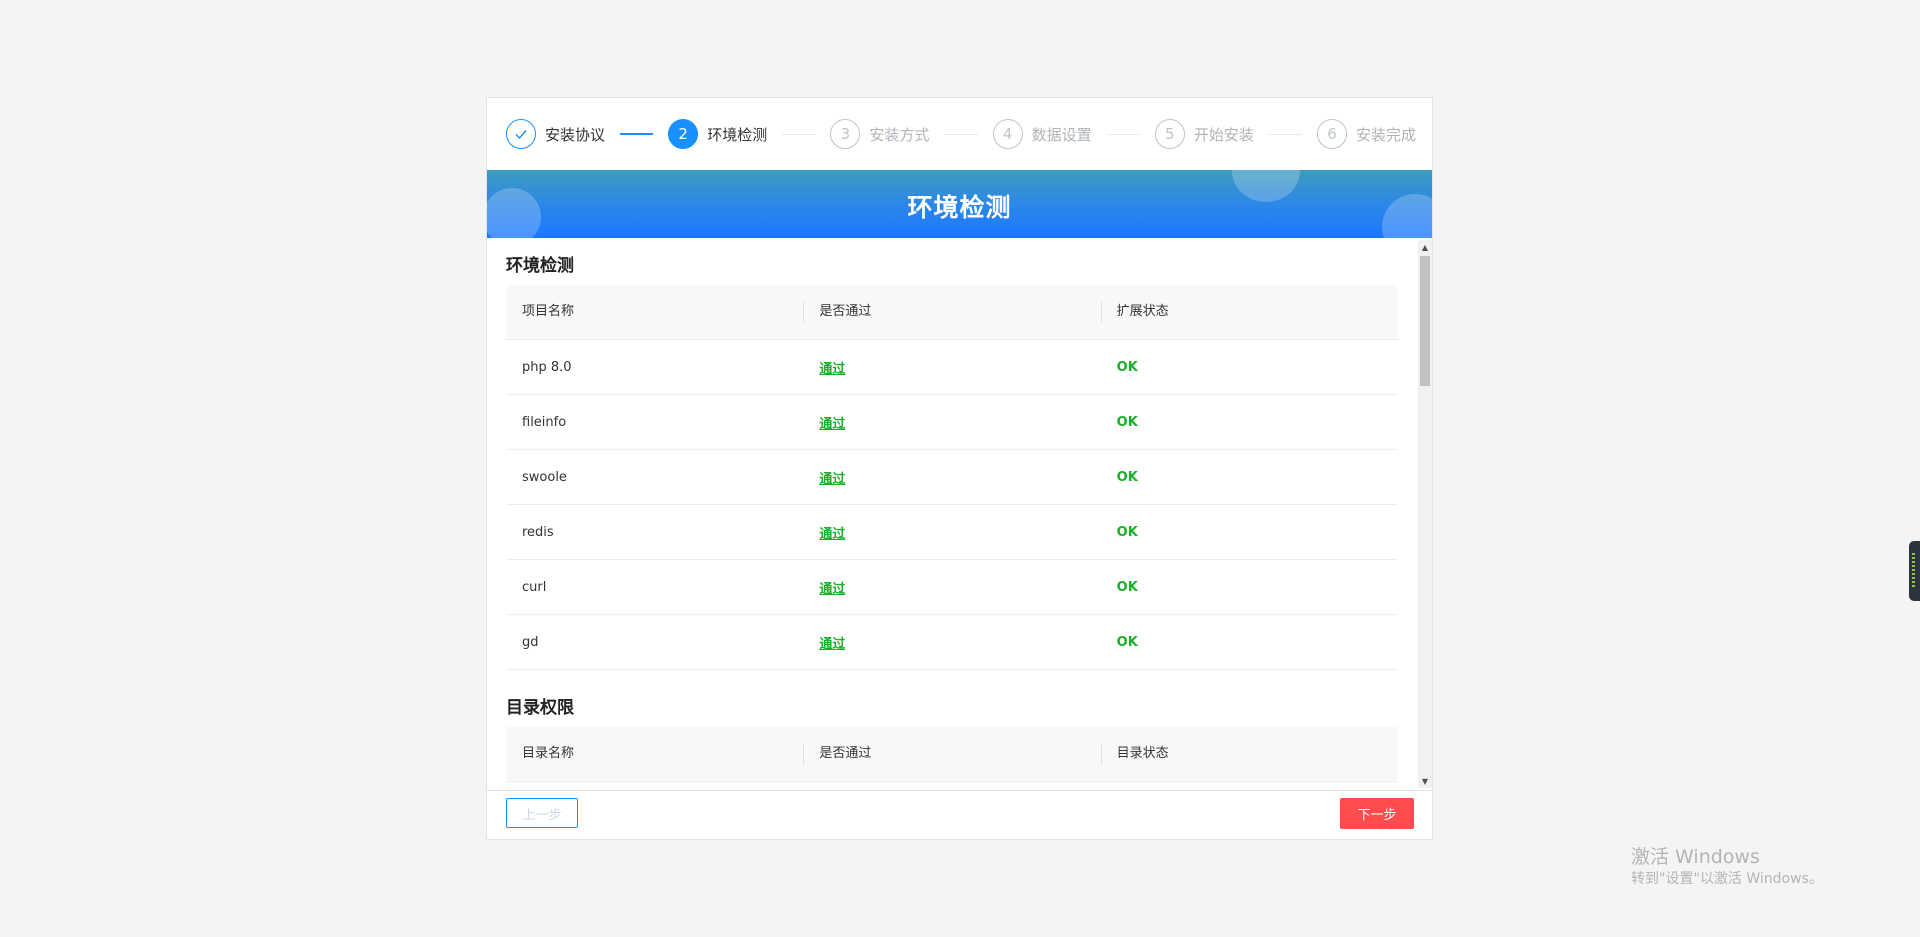 The image size is (1920, 937). I want to click on scrollbar-thumb, so click(1425, 321).